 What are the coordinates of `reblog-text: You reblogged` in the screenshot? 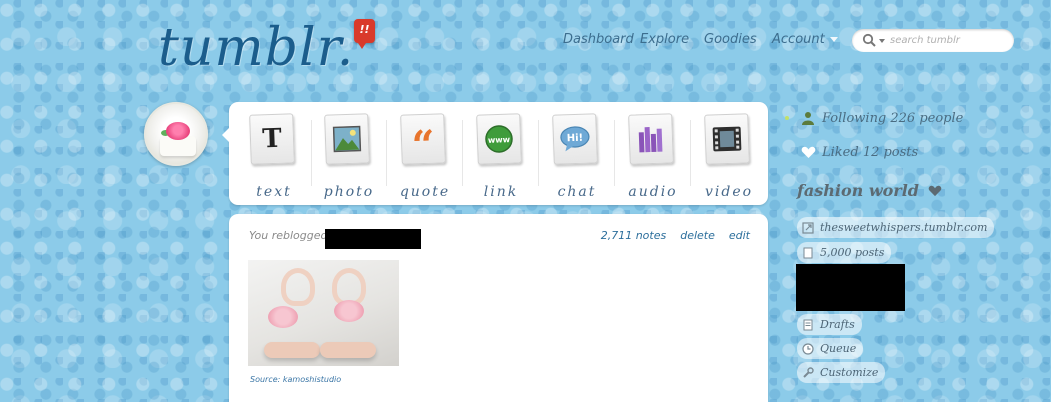 It's located at (288, 235).